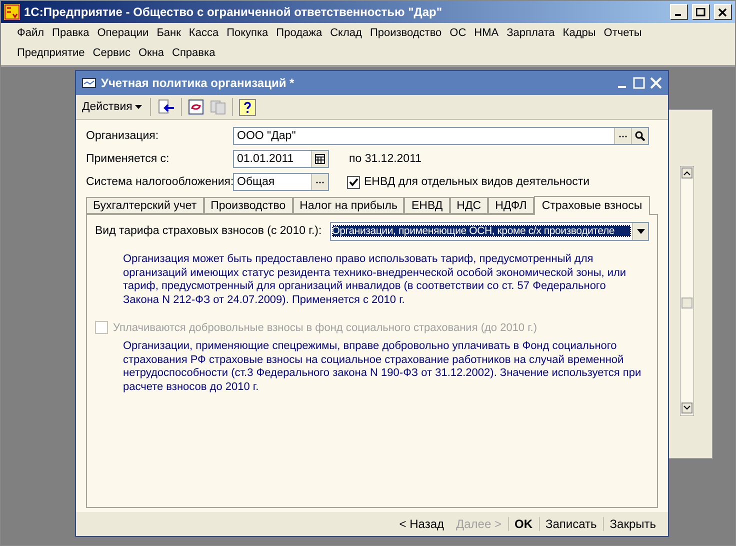 This screenshot has height=546, width=736. Describe the element at coordinates (138, 107) in the screenshot. I see `caret-icon` at that location.